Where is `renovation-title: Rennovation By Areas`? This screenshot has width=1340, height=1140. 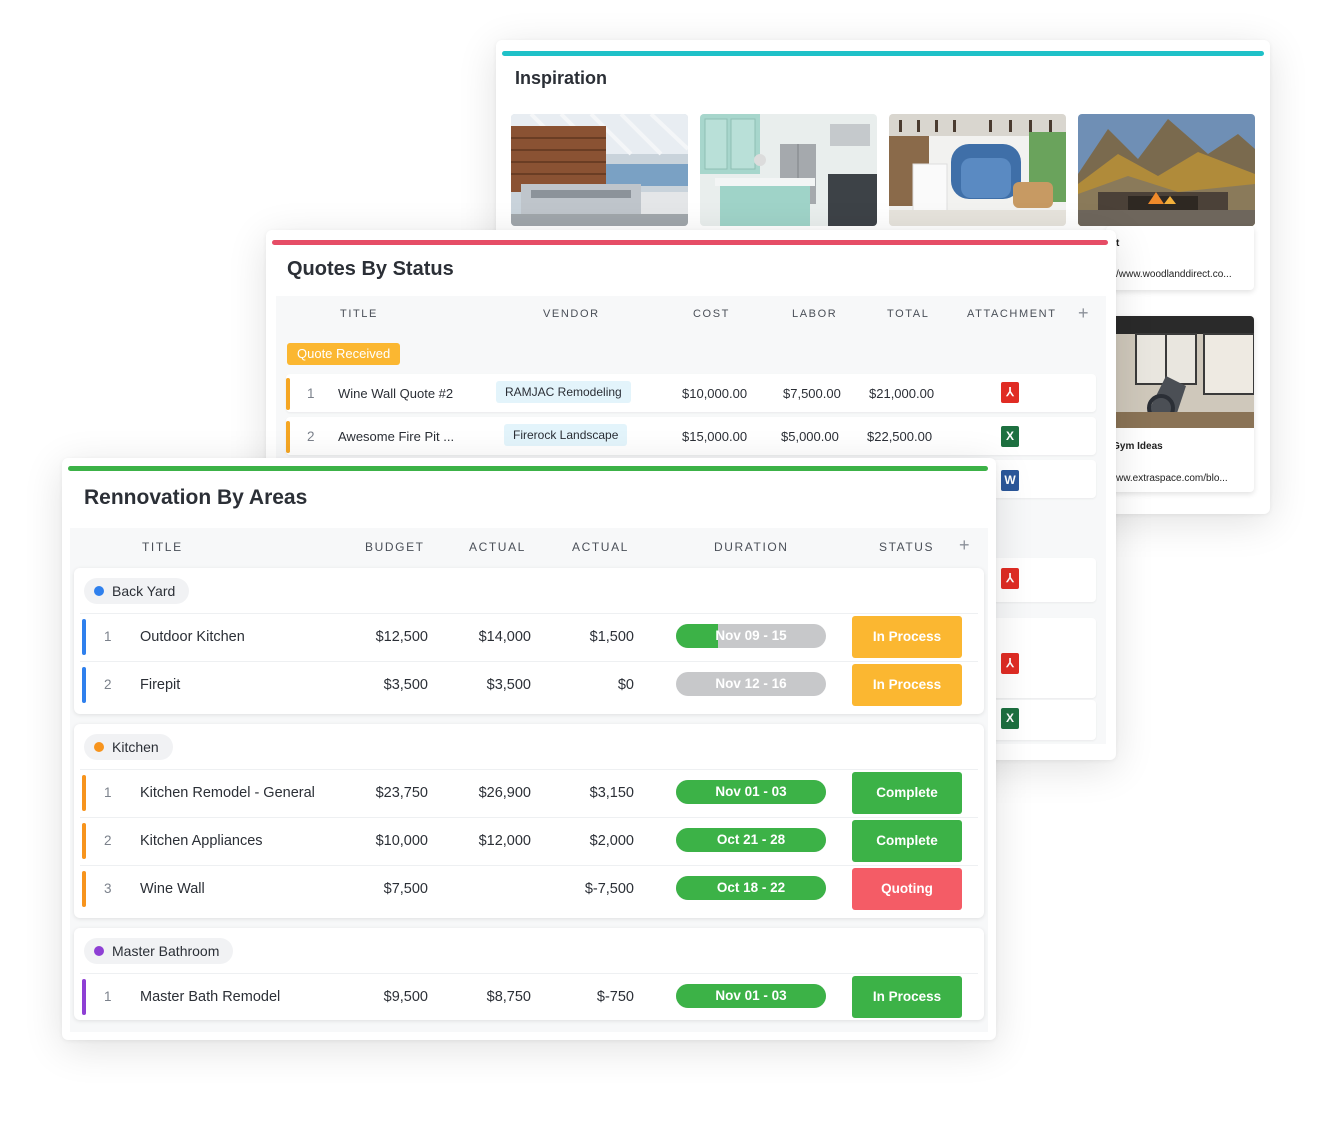 renovation-title: Rennovation By Areas is located at coordinates (196, 497).